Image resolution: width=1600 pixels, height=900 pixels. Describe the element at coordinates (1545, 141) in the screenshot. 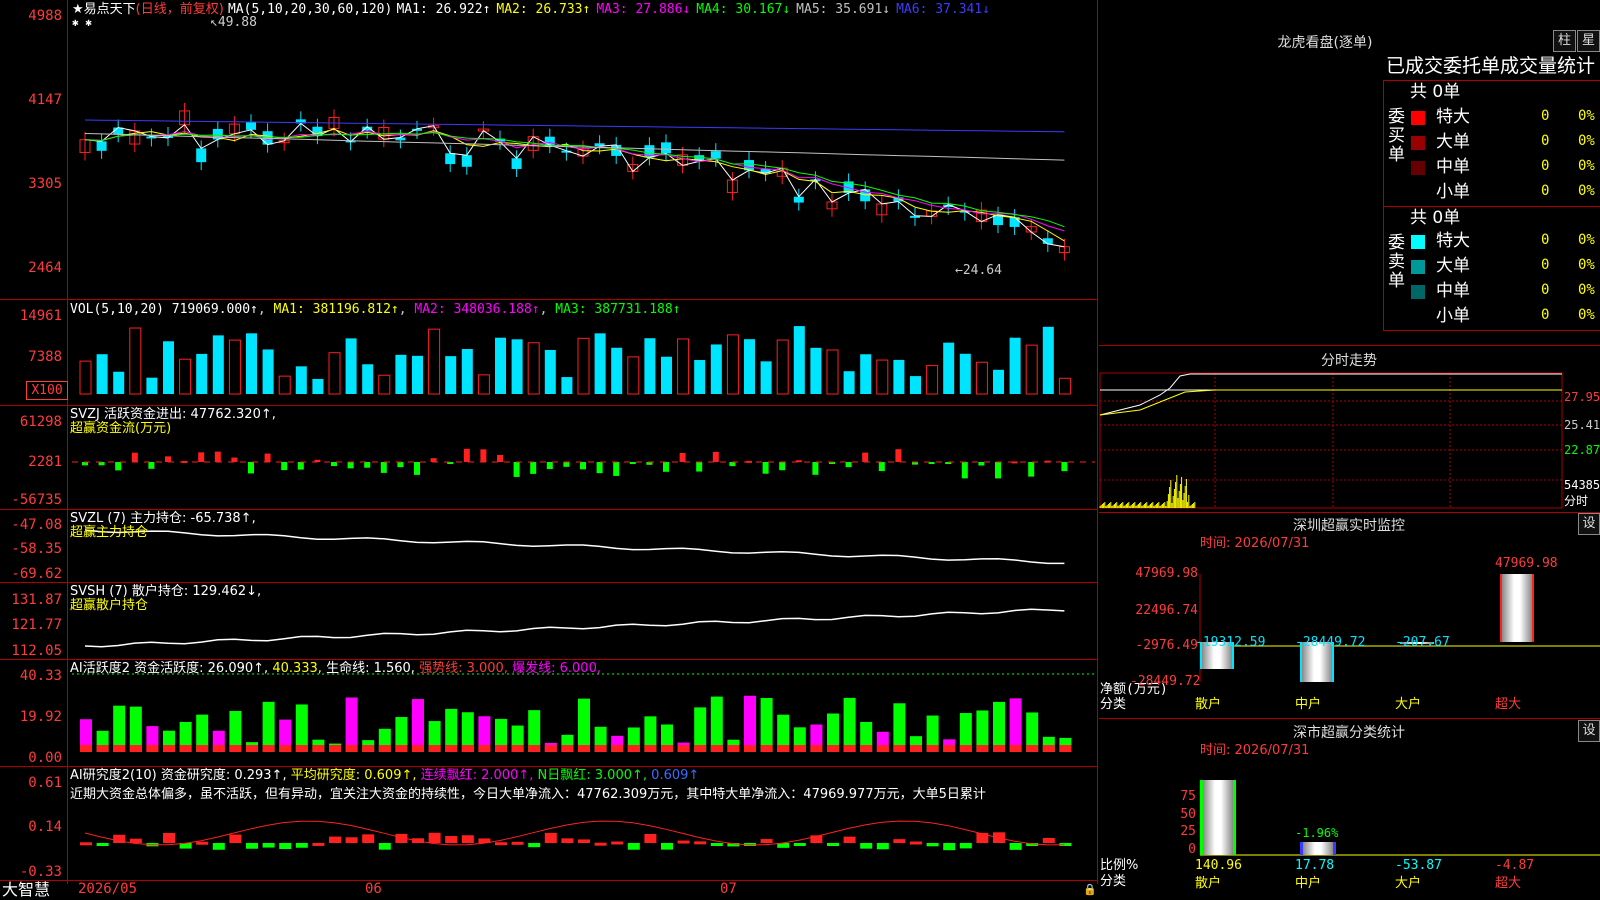

I see `buy-row-count-1: 0` at that location.